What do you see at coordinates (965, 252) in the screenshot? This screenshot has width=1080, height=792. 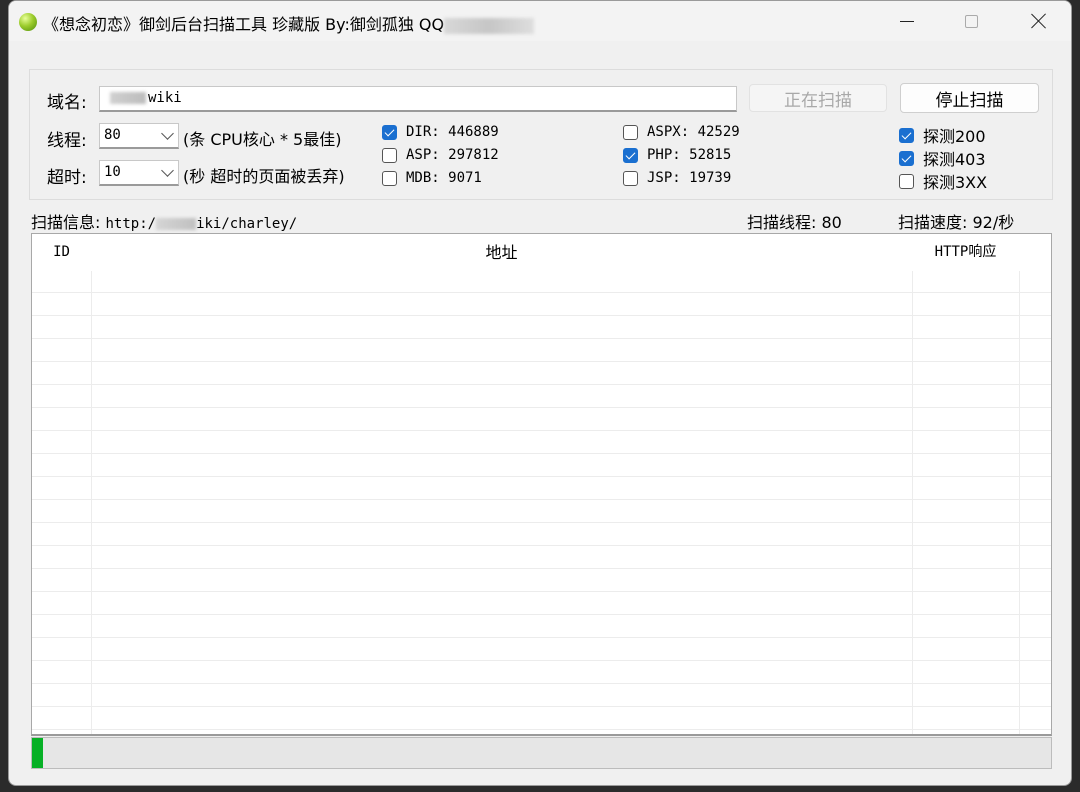 I see `column-header-http-response: HTTP响应` at bounding box center [965, 252].